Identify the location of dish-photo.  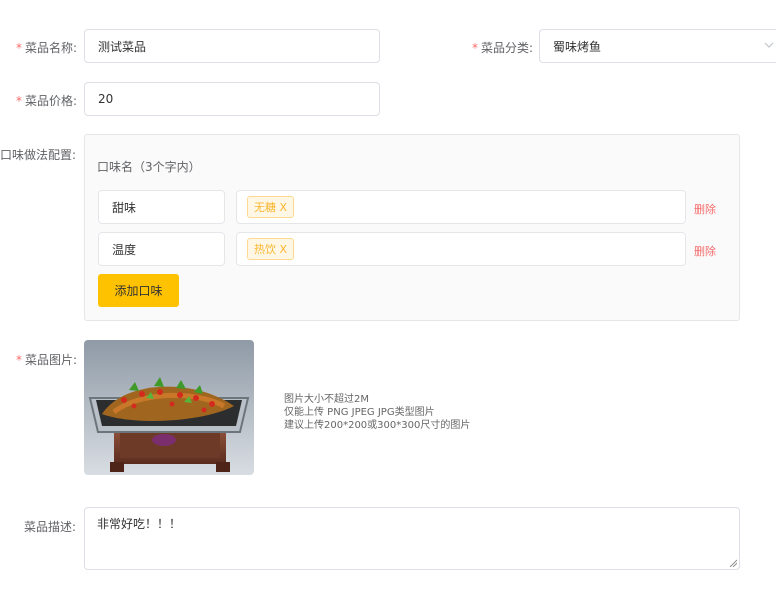
(169, 407).